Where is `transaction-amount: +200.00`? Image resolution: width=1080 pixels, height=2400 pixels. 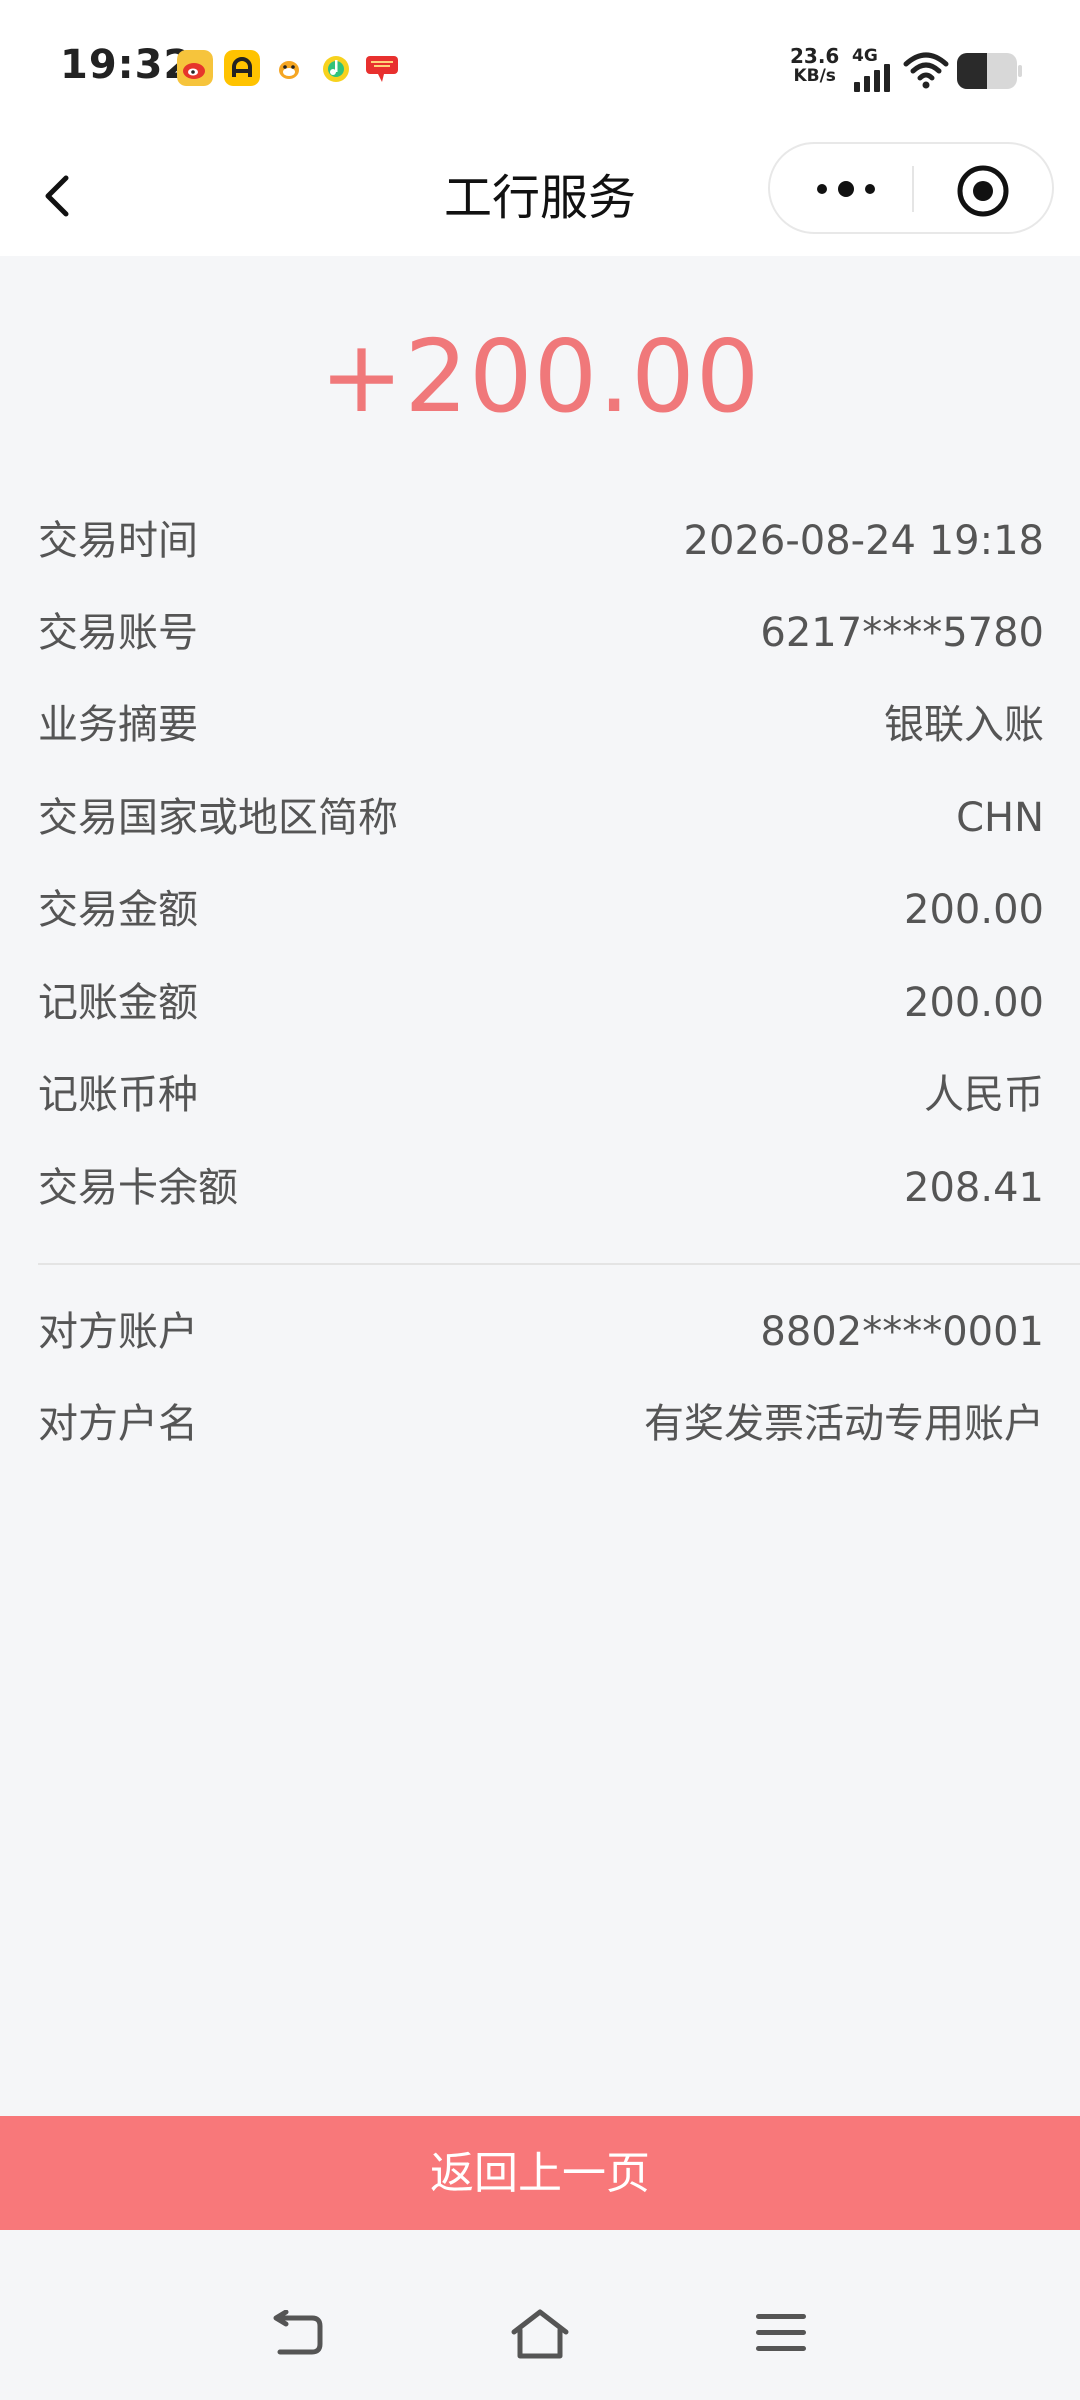 transaction-amount: +200.00 is located at coordinates (540, 376).